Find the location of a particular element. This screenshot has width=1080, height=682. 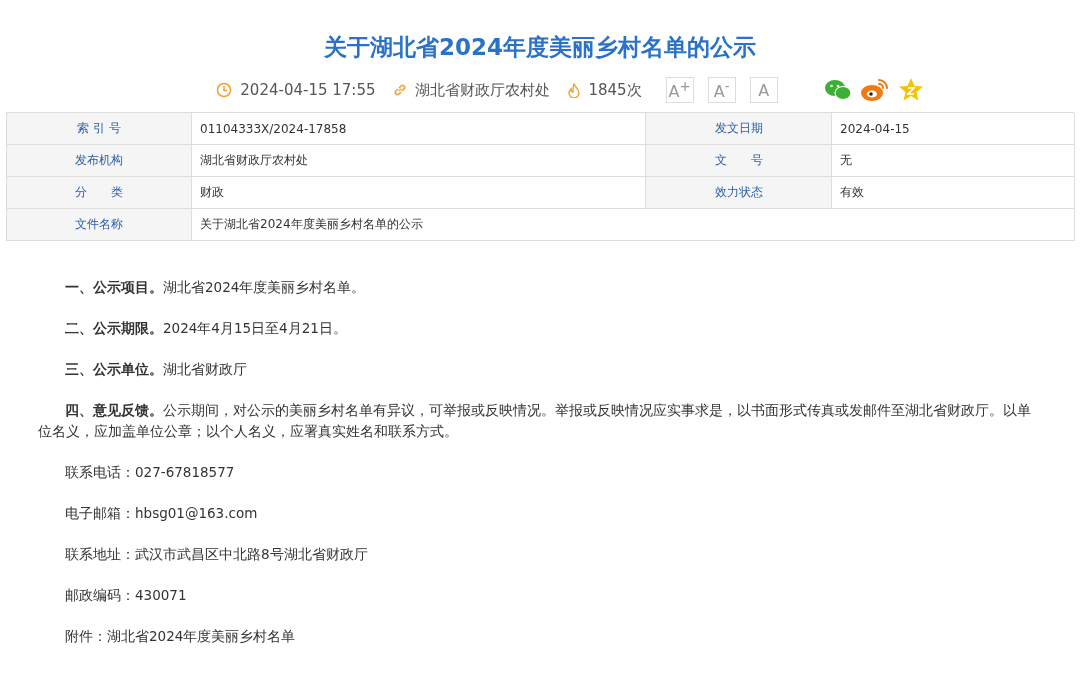

field-label: 分 类 is located at coordinates (99, 193).